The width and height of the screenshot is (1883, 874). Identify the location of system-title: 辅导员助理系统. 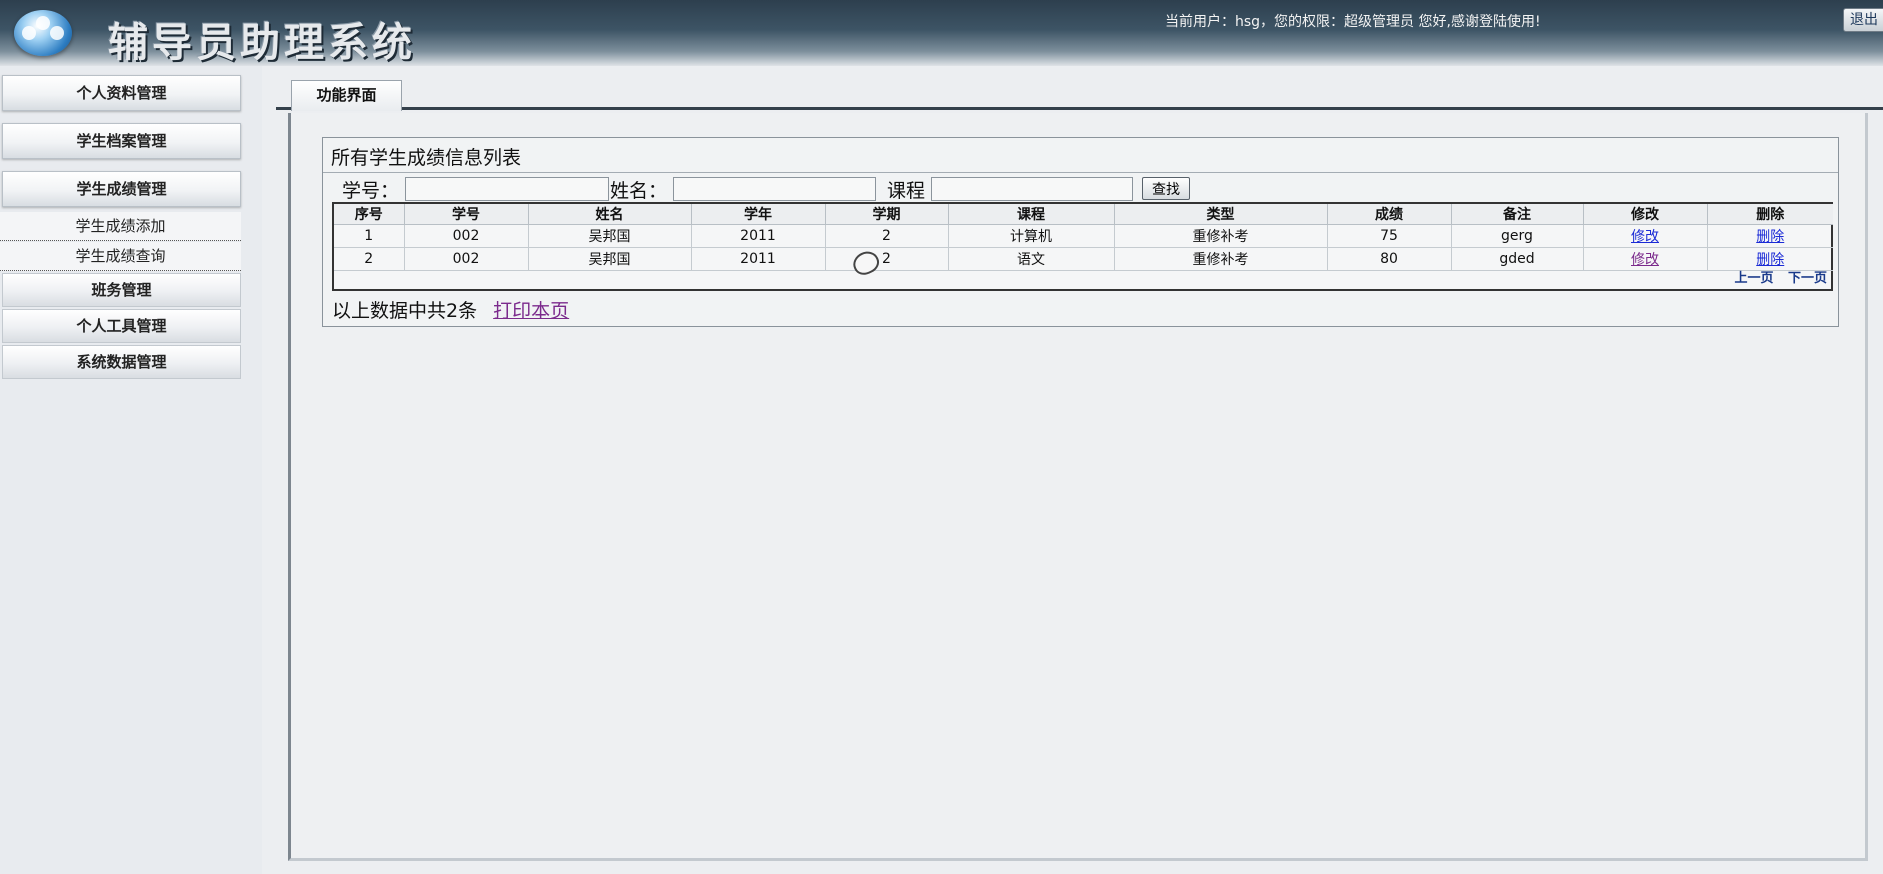
(262, 42).